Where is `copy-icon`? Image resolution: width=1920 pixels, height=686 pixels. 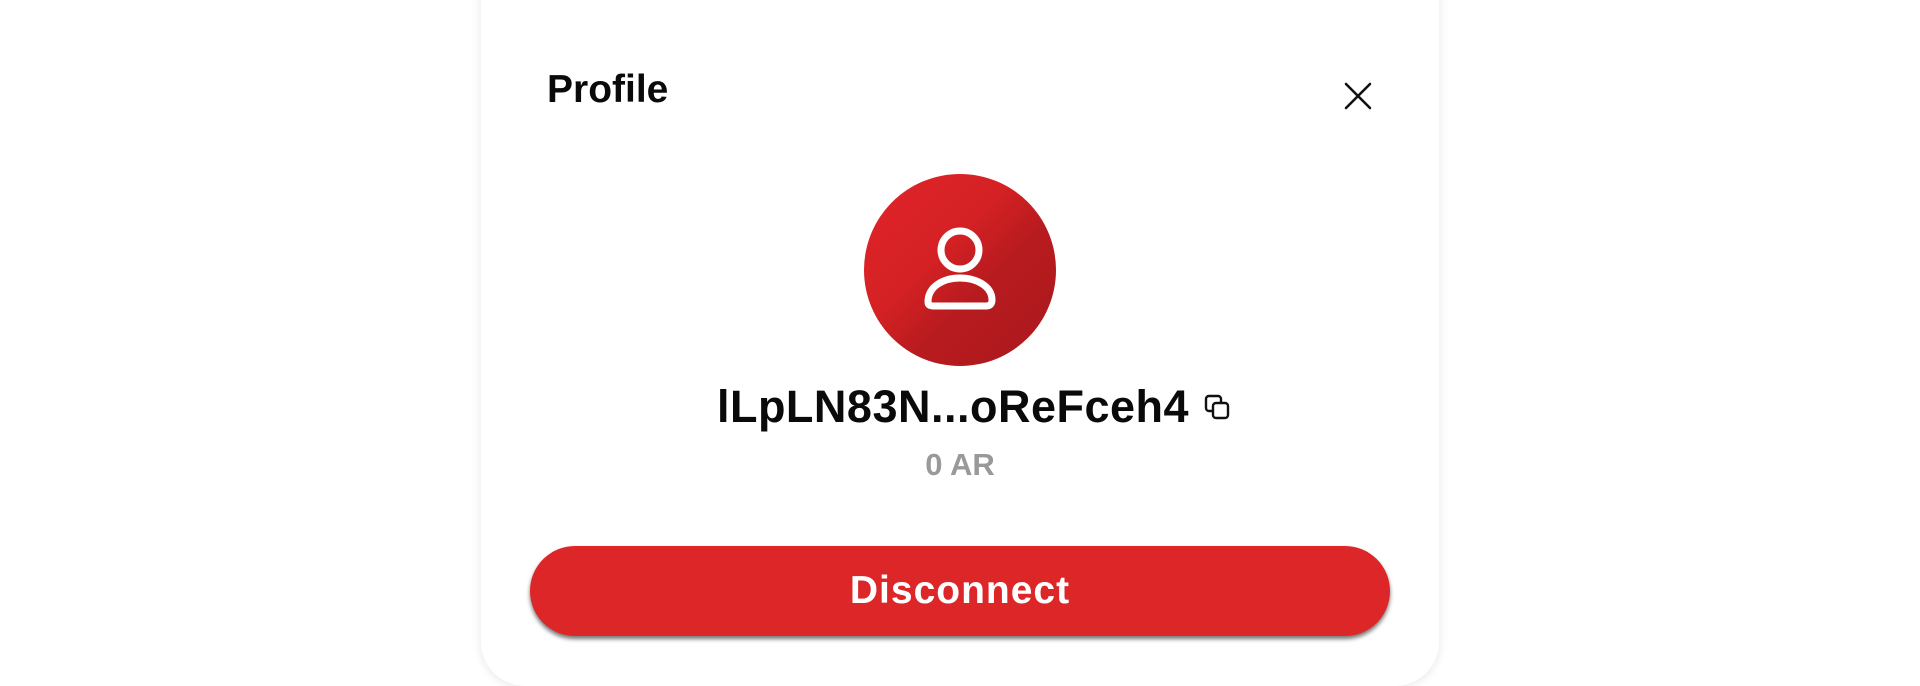 copy-icon is located at coordinates (1217, 407).